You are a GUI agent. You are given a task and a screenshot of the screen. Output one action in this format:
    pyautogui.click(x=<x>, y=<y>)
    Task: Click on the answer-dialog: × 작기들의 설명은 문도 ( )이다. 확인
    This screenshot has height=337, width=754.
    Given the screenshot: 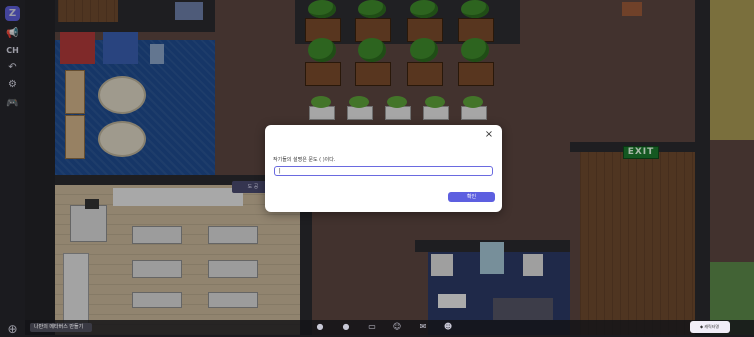 What is the action you would take?
    pyautogui.click(x=383, y=168)
    